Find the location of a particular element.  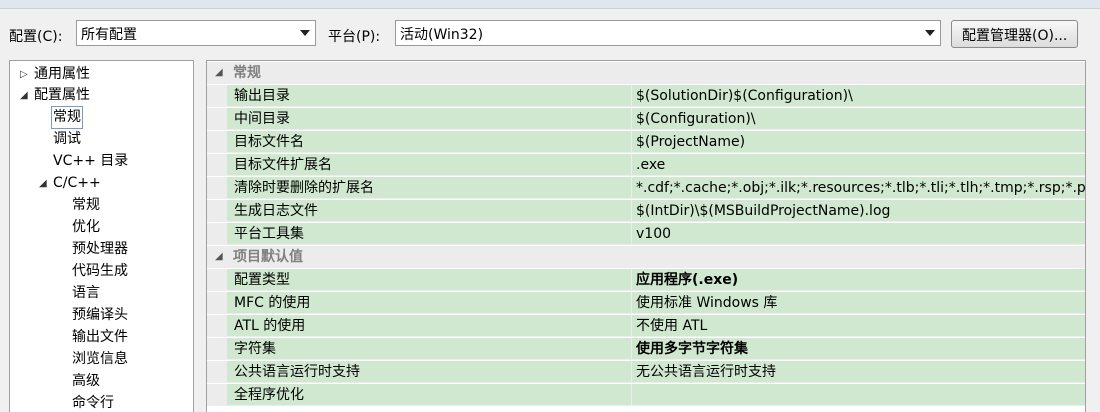

tree-item-code-generation: 代码生成 is located at coordinates (100, 271).